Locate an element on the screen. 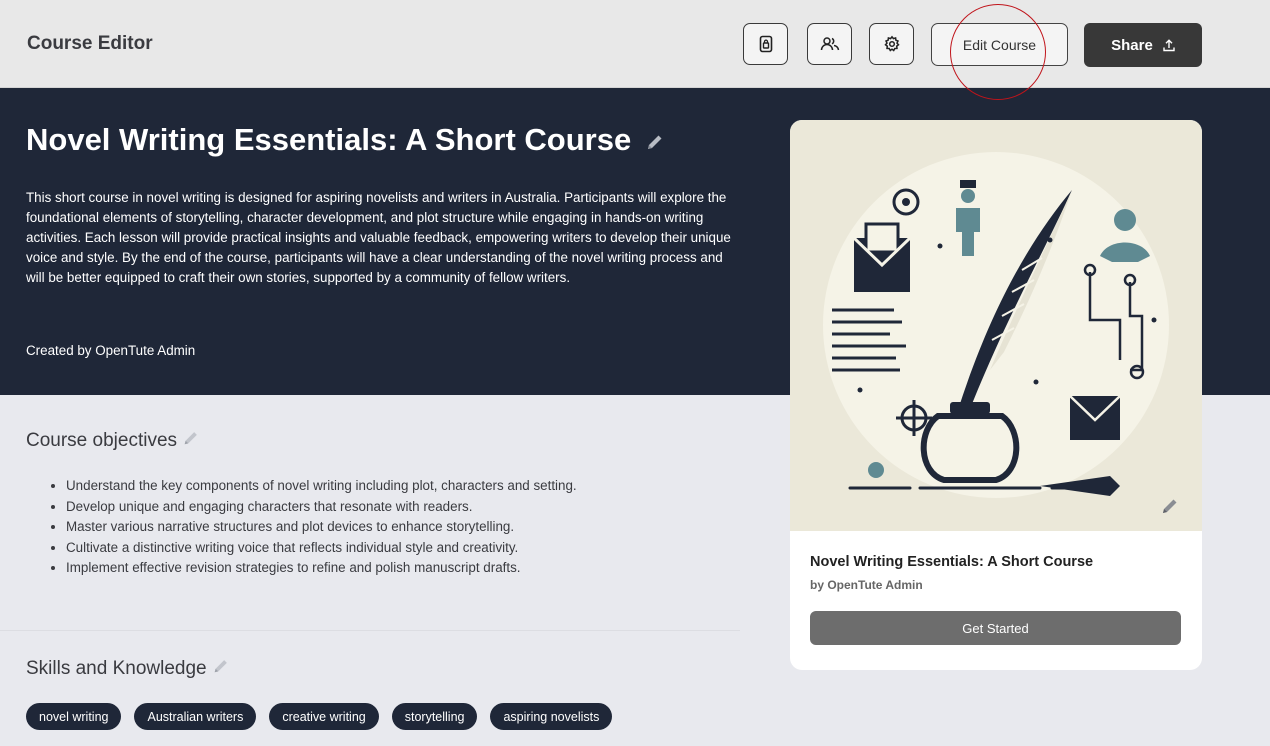 The height and width of the screenshot is (746, 1270). users-button is located at coordinates (829, 44).